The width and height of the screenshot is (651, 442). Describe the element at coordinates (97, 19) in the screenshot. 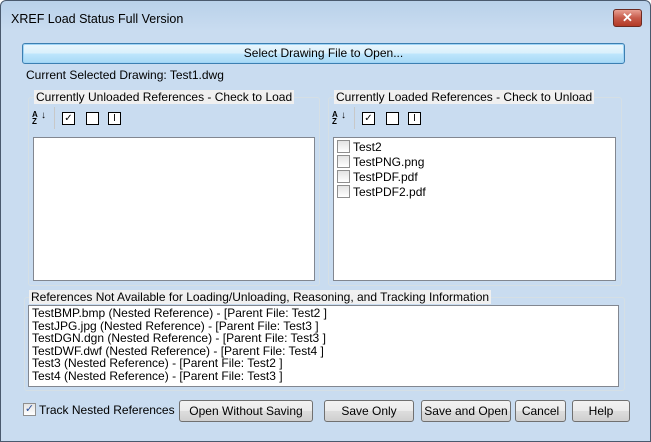

I see `window-title: XREF Load Status Full Version` at that location.